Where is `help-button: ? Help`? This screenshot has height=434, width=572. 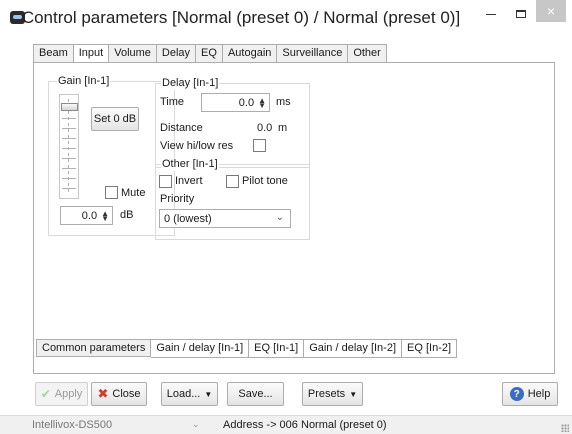 help-button: ? Help is located at coordinates (530, 394).